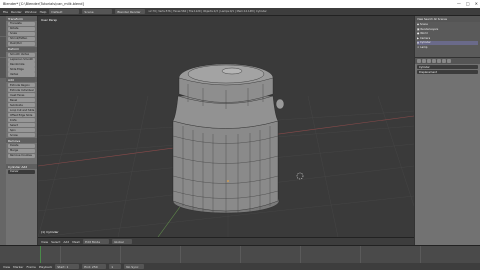  Describe the element at coordinates (418, 42) in the screenshot. I see `mesh-icon: ▲` at that location.